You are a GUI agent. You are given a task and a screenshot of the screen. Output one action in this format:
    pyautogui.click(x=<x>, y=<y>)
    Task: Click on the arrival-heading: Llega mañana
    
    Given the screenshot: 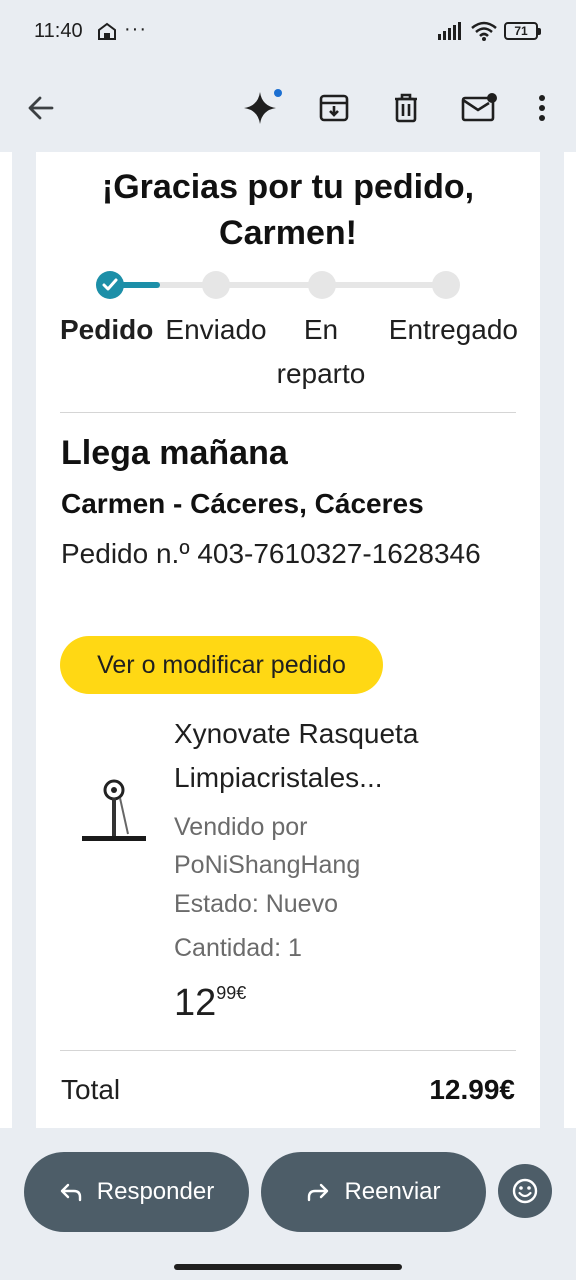 What is the action you would take?
    pyautogui.click(x=174, y=453)
    